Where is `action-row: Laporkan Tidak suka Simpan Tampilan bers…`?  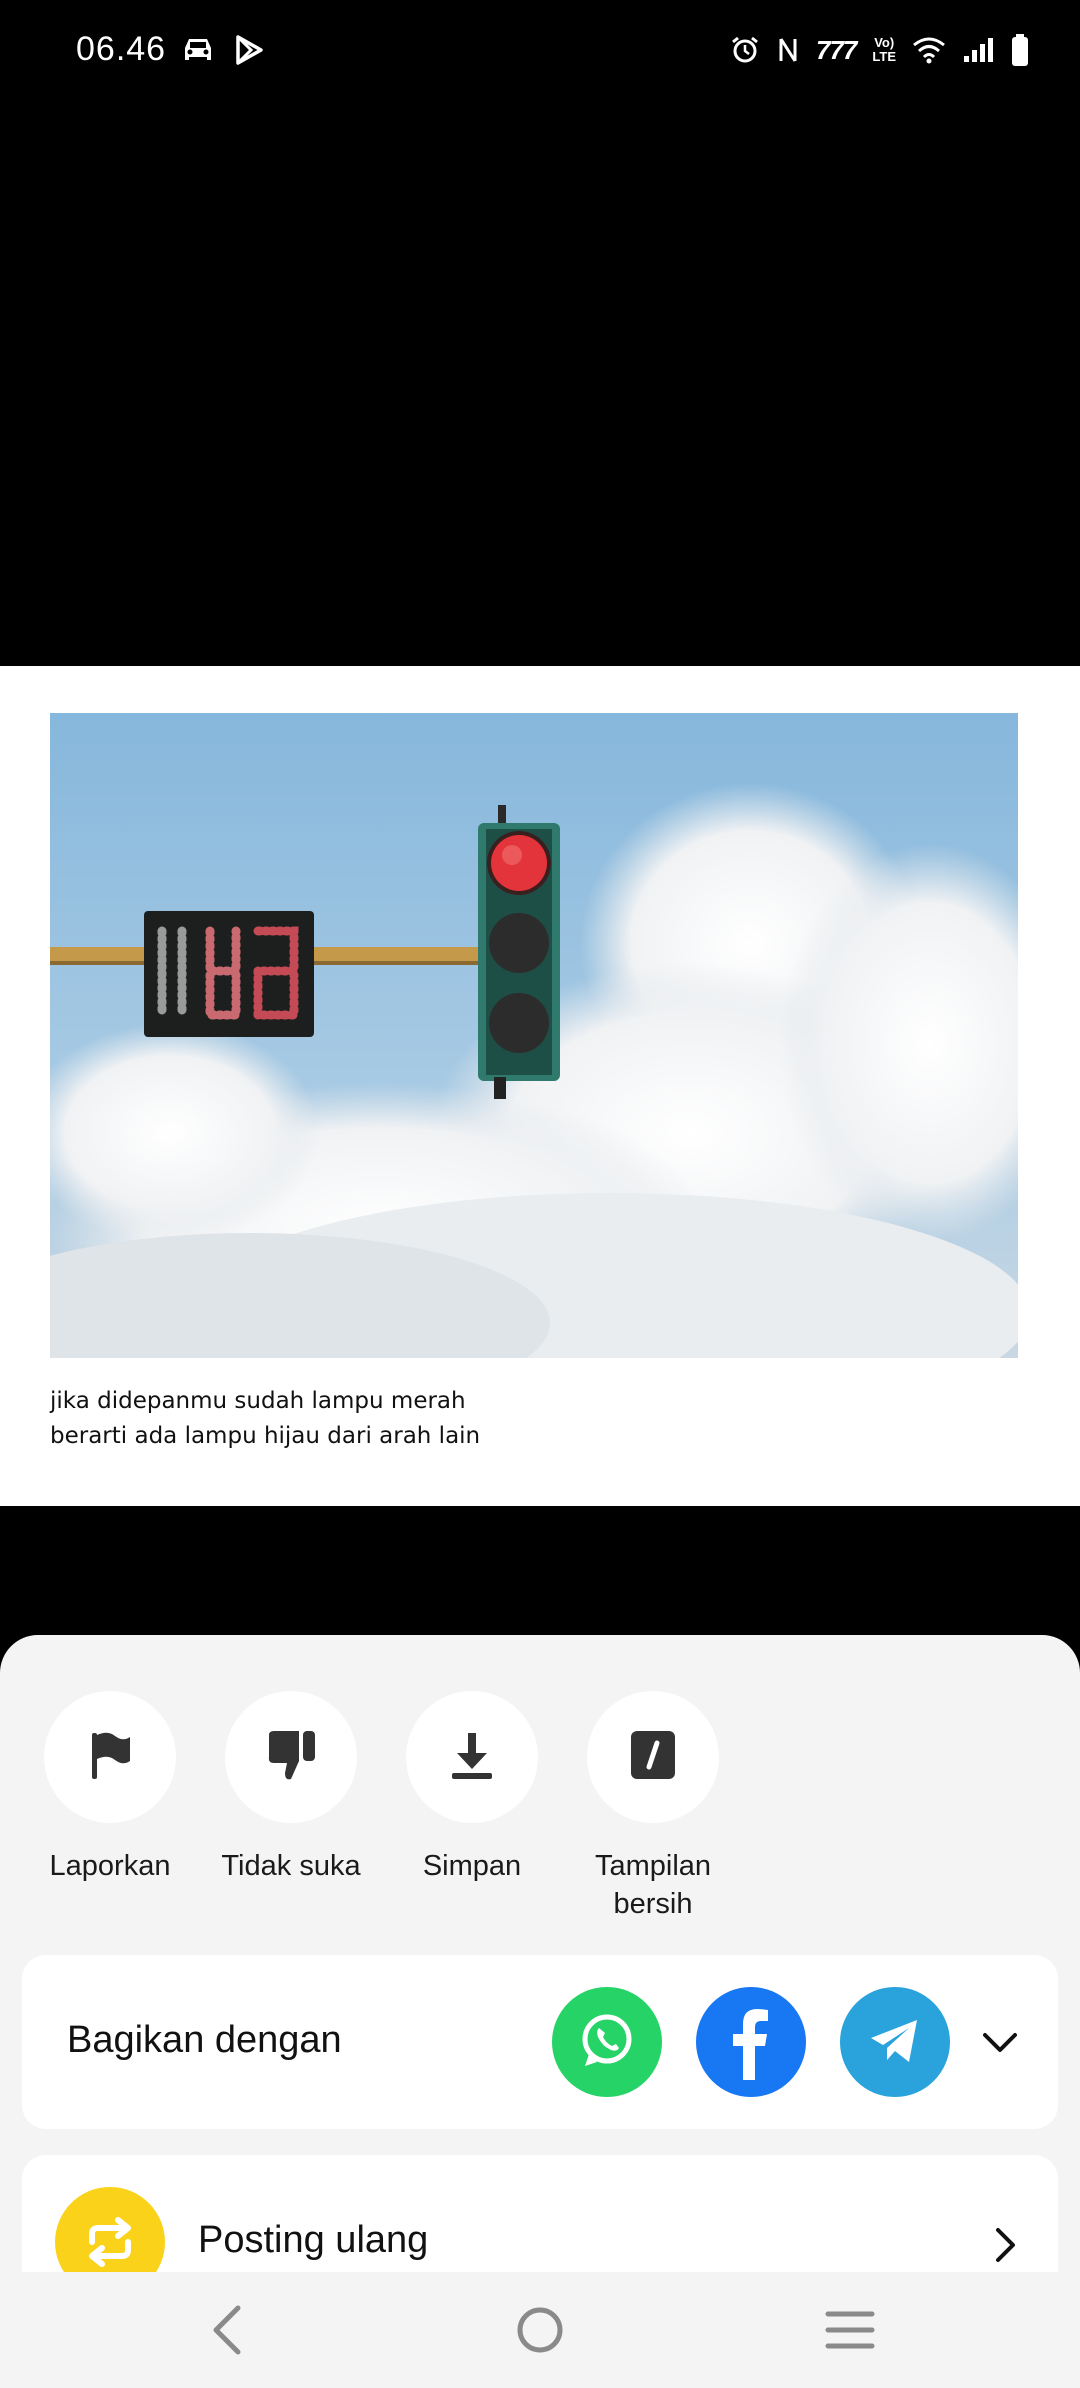 action-row: Laporkan Tidak suka Simpan Tampilan bers… is located at coordinates (540, 1811).